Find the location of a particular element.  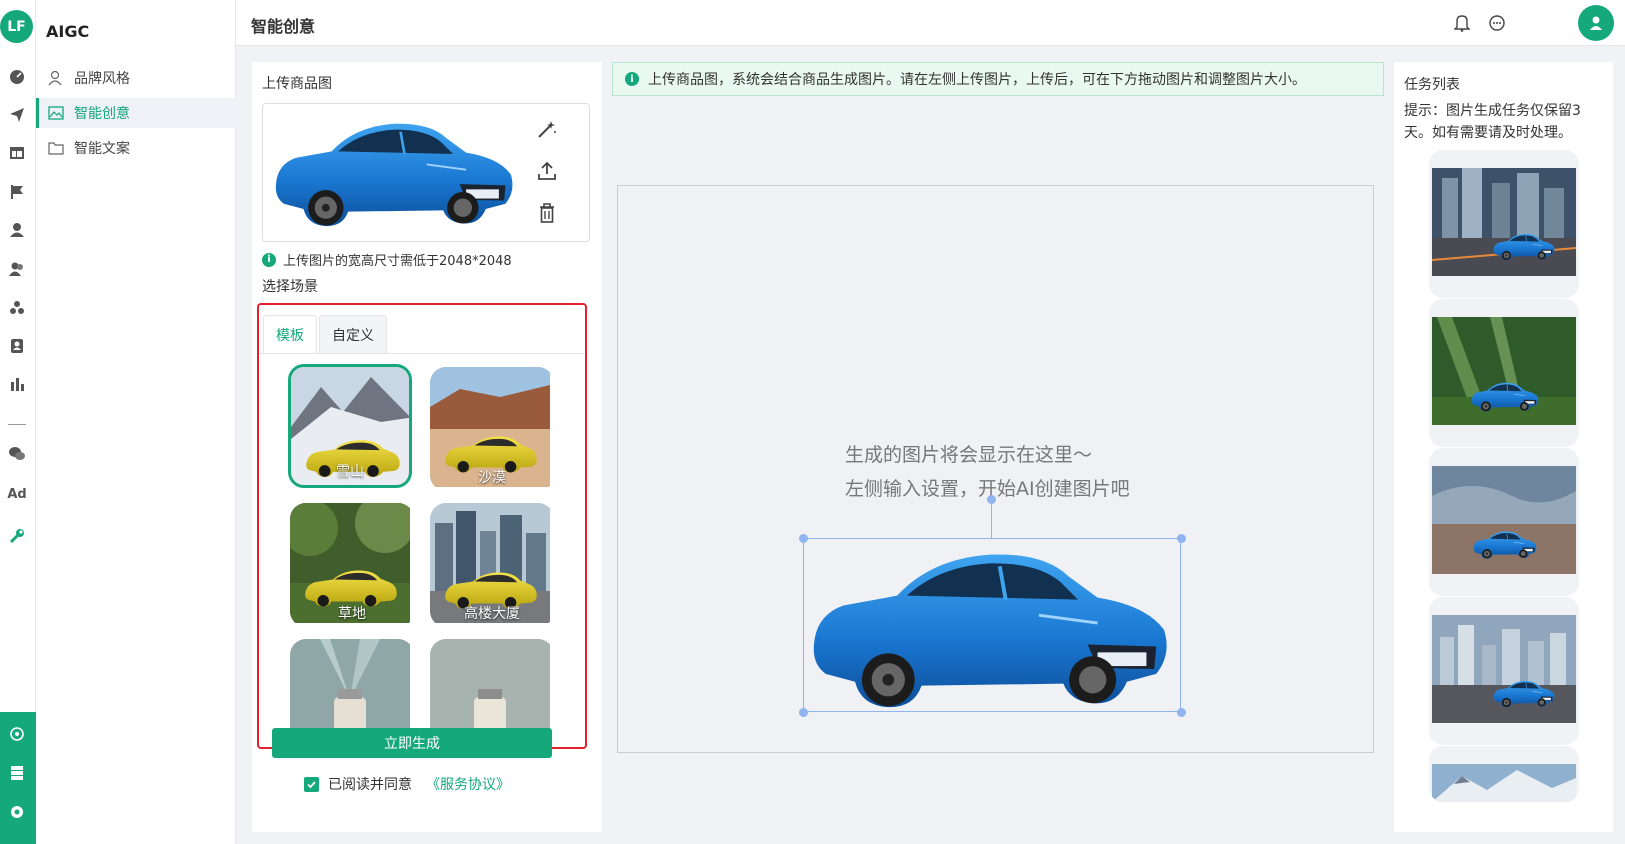

app-logo: LF is located at coordinates (16, 26).